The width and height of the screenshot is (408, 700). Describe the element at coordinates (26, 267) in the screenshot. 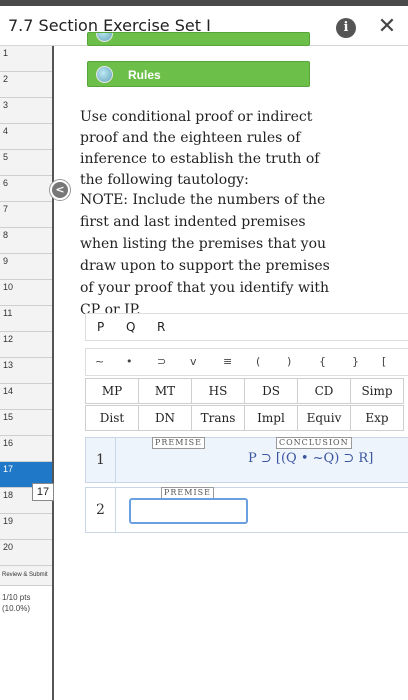

I see `question-9: 9` at that location.